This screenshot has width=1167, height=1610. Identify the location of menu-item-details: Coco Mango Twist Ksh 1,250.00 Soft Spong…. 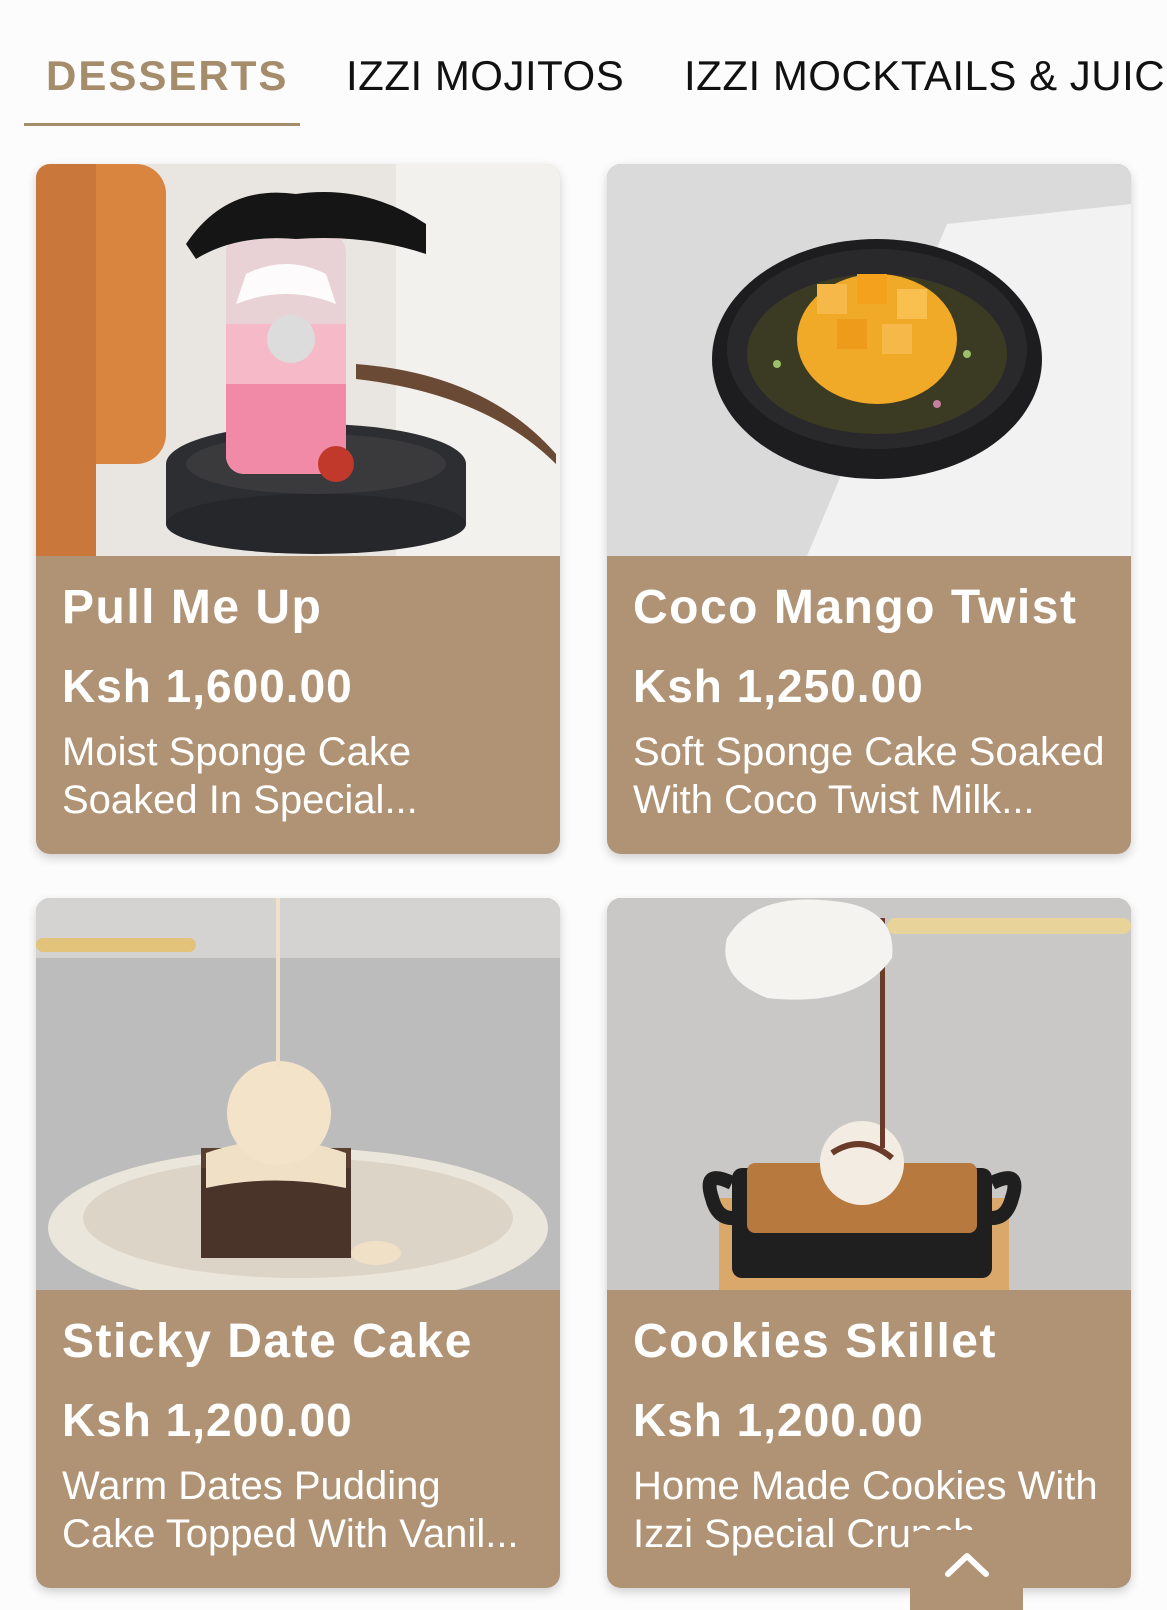
(869, 705).